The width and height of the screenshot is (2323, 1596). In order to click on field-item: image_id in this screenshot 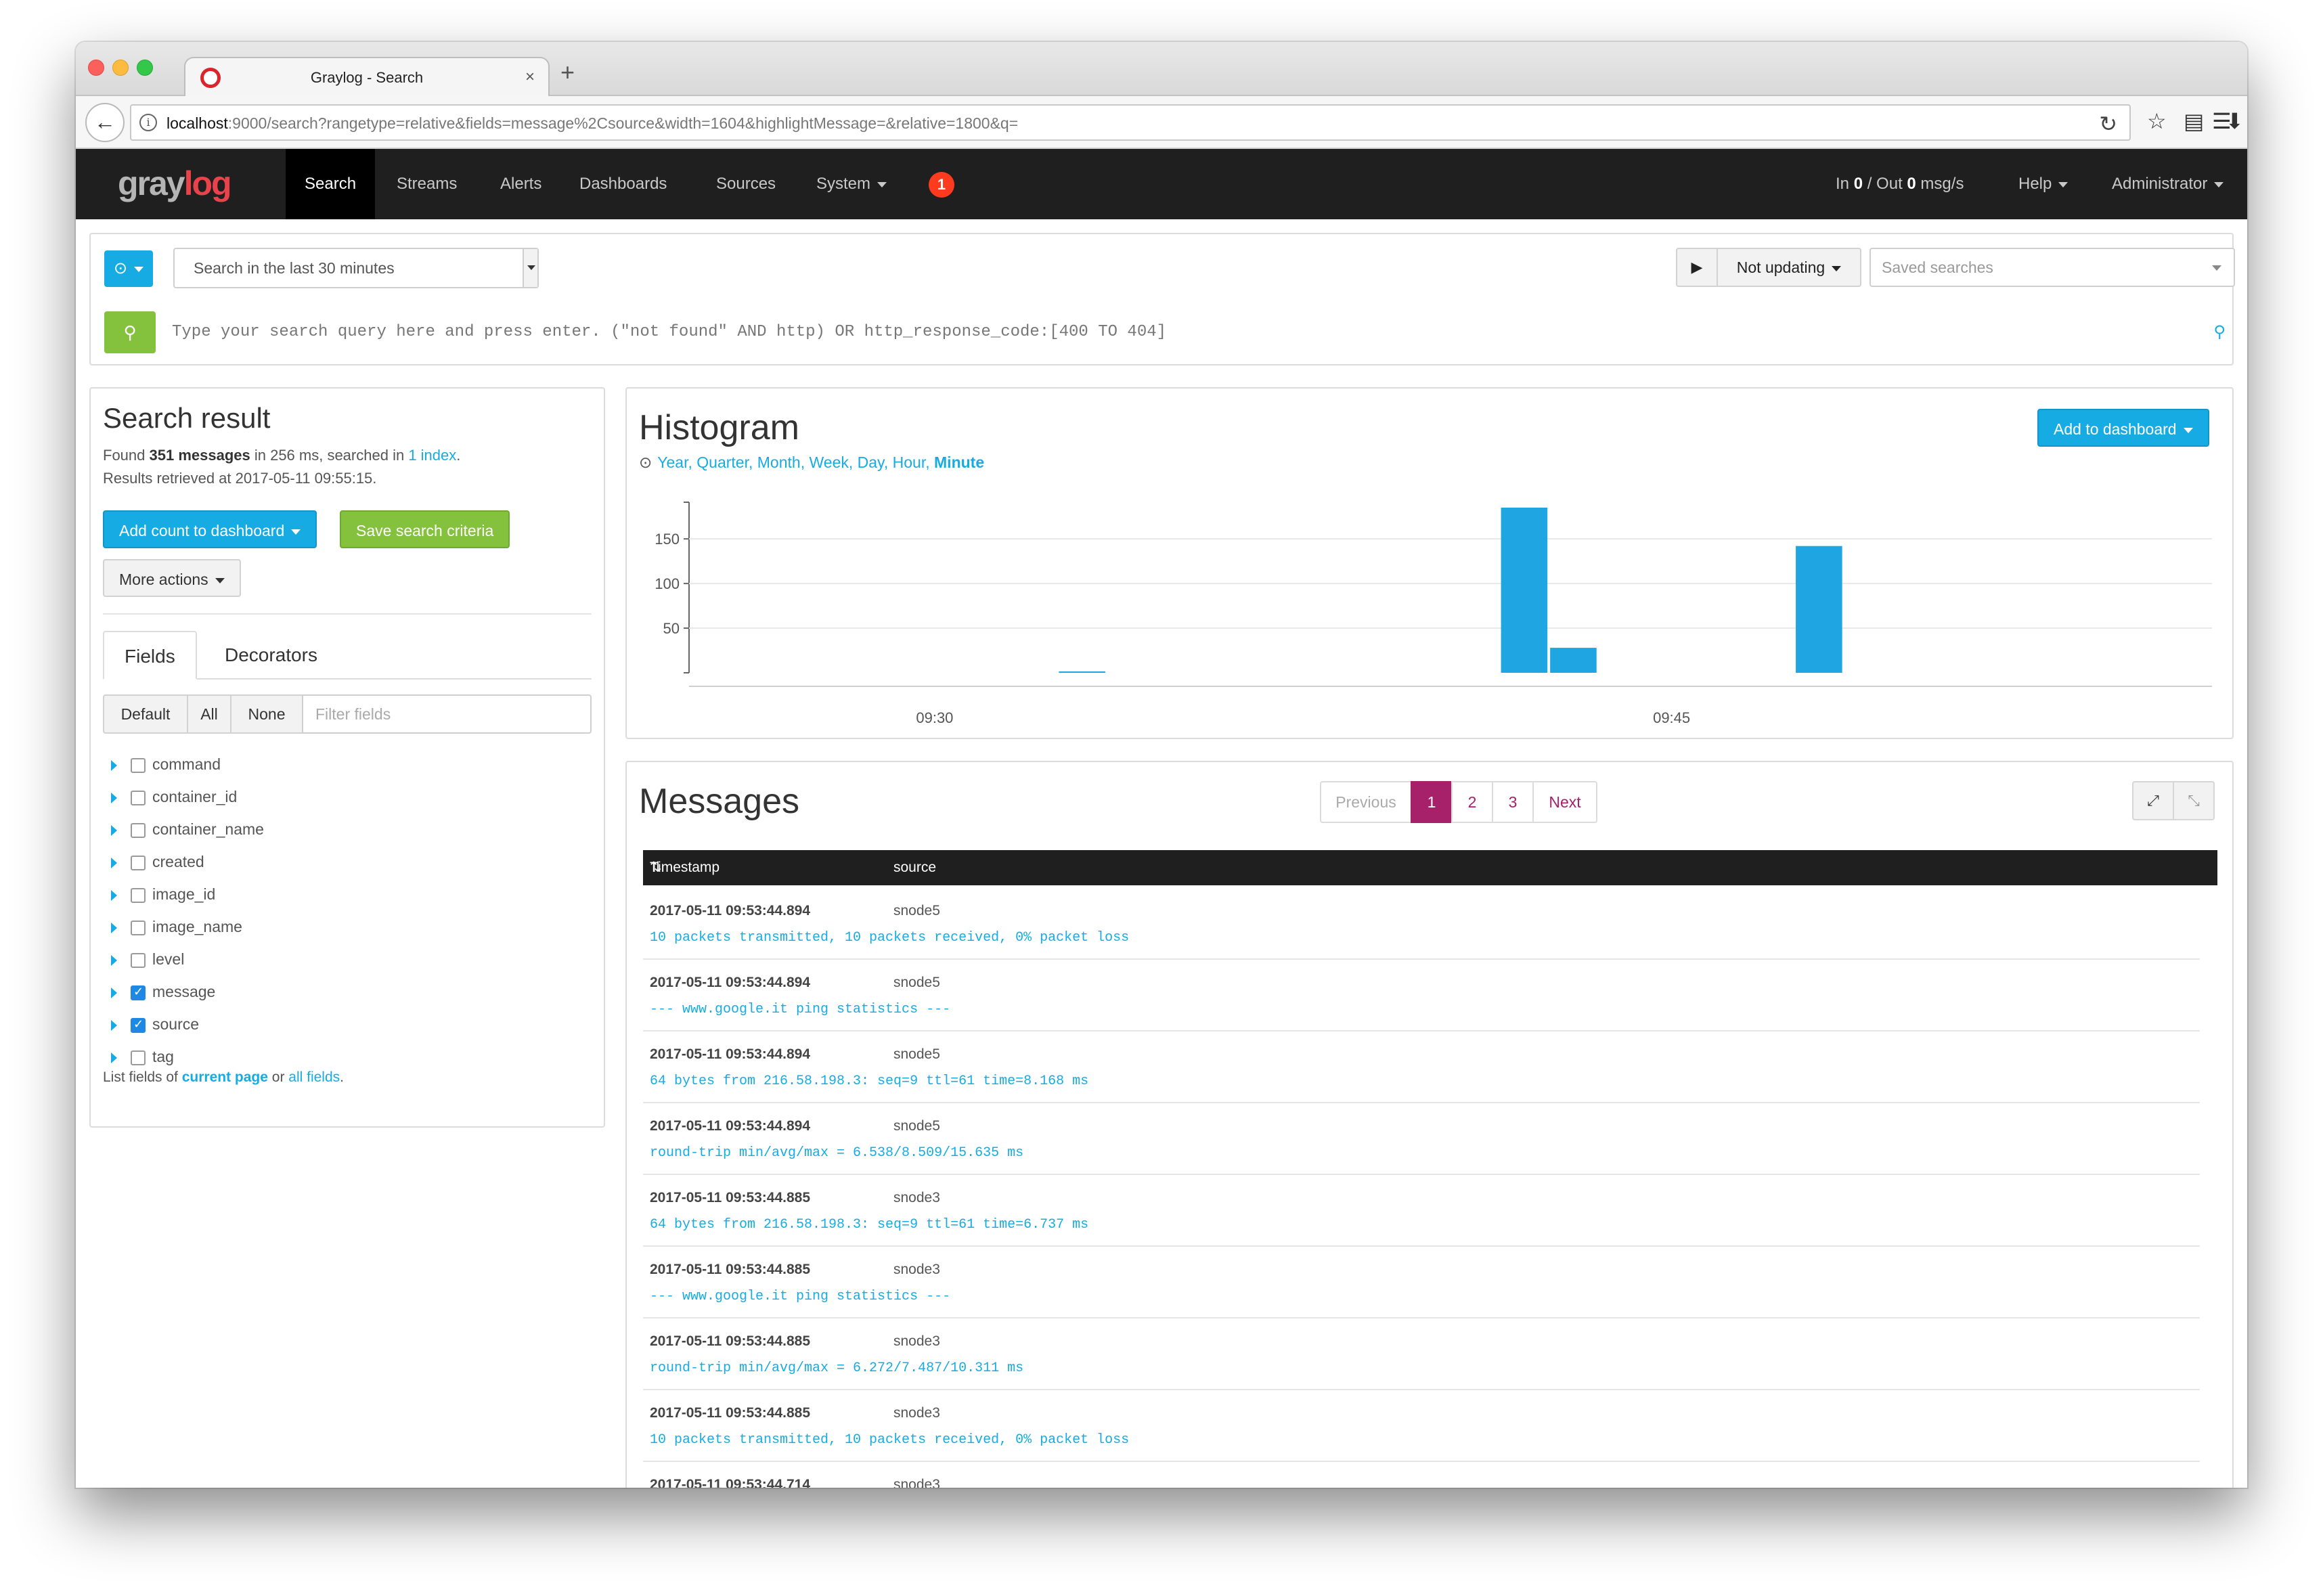, I will do `click(163, 899)`.